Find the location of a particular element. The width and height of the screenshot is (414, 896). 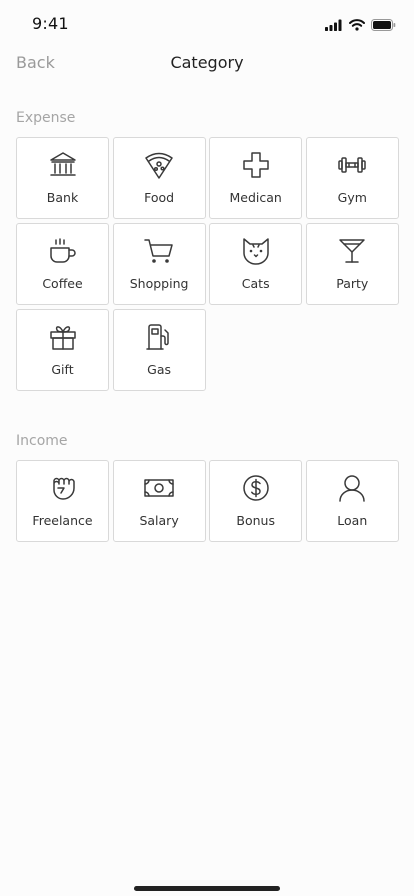

category-label: Cats is located at coordinates (255, 283).